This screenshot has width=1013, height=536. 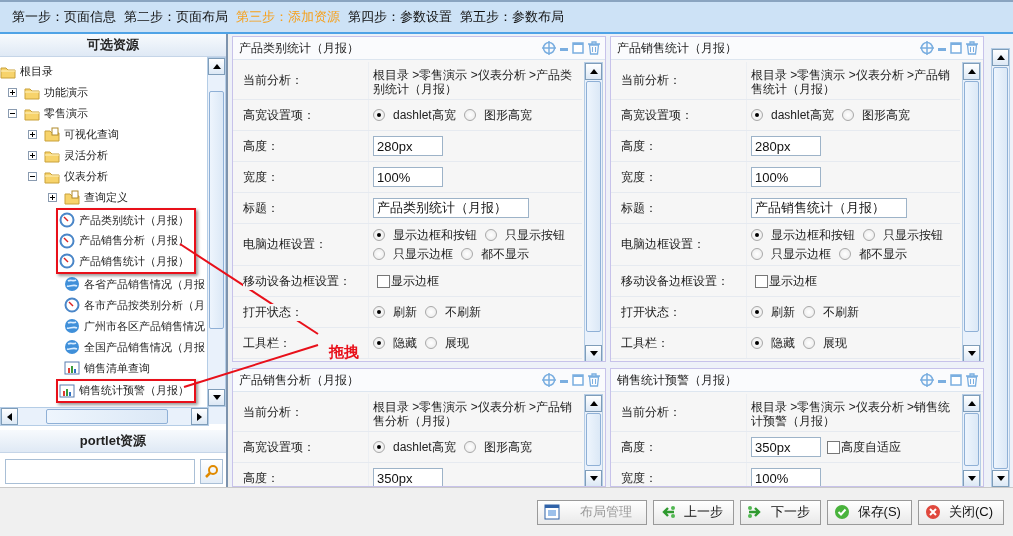 I want to click on wizard-step: 第二步：页面布局, so click(x=176, y=17).